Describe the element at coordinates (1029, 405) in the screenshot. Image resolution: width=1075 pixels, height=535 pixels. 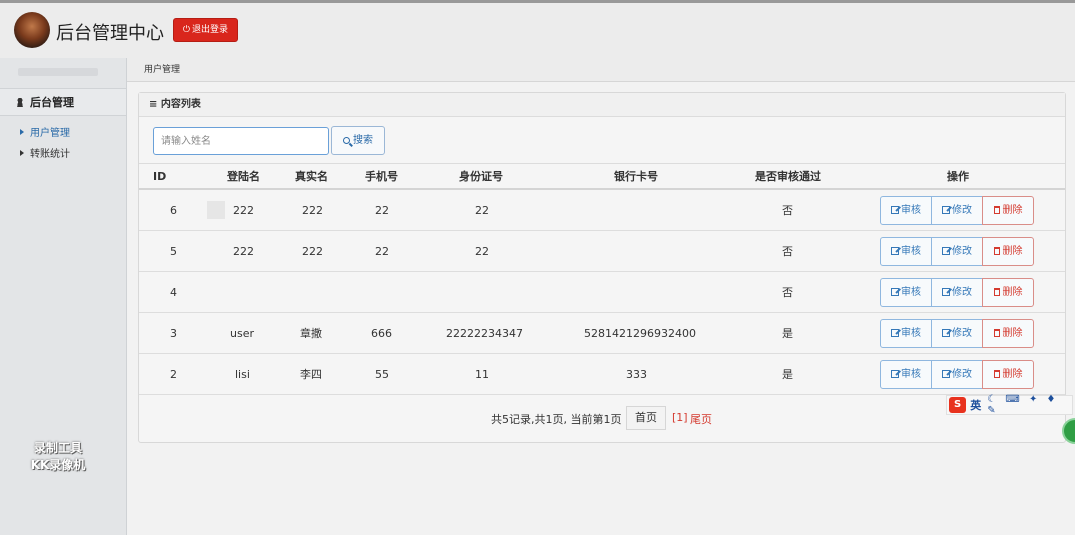
I see `ime-tools-icon: ☾ ⌨ ✦ ♦ ✎` at that location.